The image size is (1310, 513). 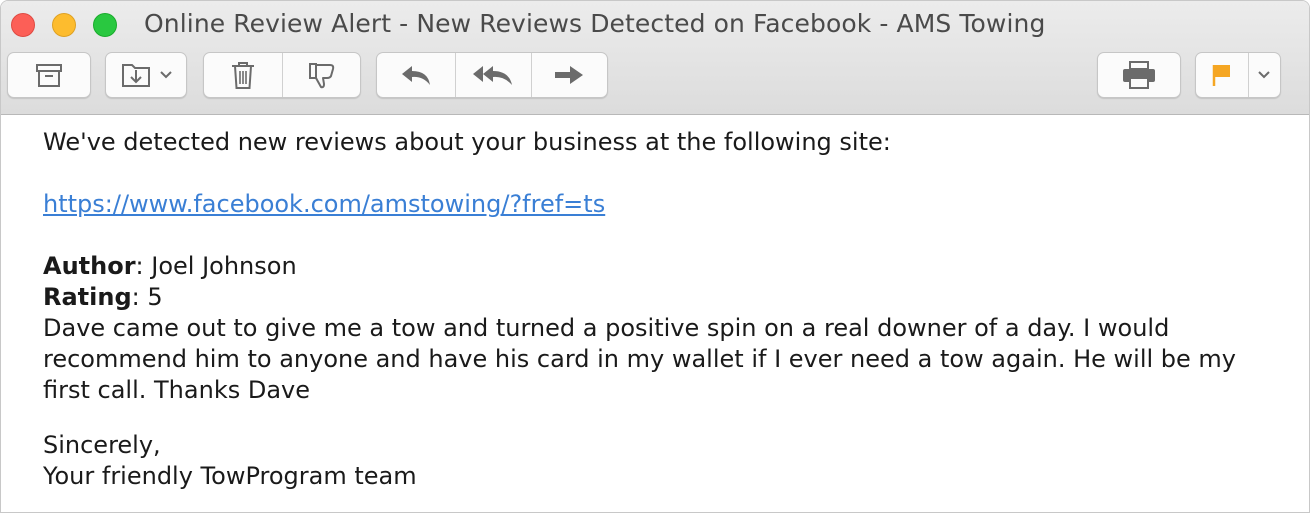 I want to click on reply-button, so click(x=417, y=75).